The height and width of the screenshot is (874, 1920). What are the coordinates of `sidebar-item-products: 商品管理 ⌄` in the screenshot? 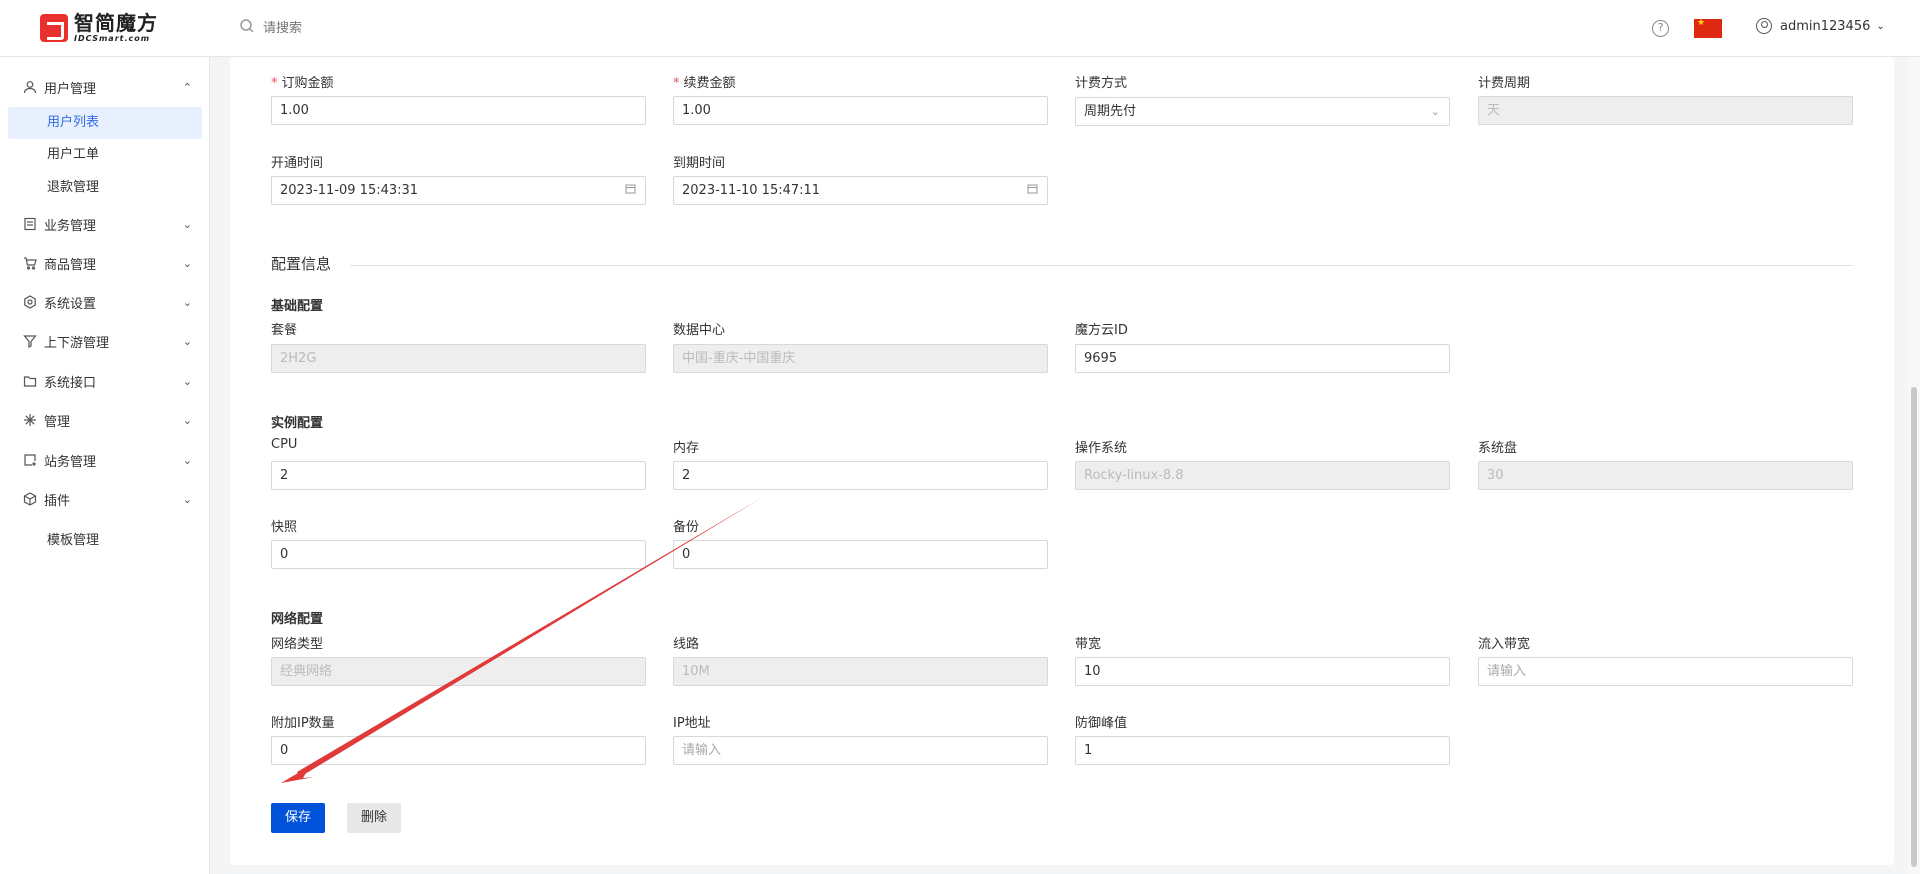 It's located at (107, 263).